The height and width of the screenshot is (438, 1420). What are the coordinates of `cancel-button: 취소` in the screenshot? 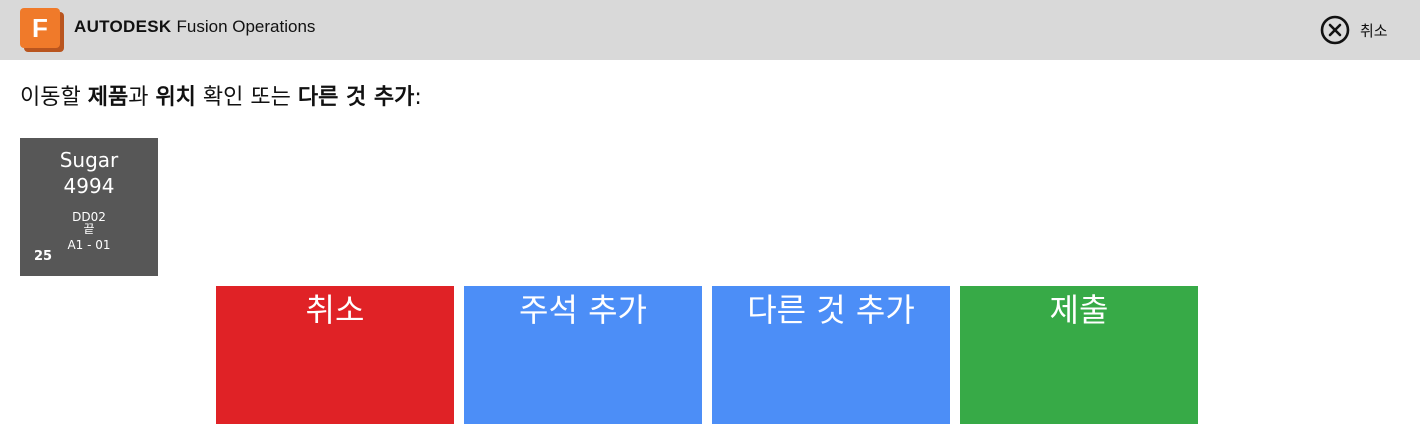 It's located at (335, 355).